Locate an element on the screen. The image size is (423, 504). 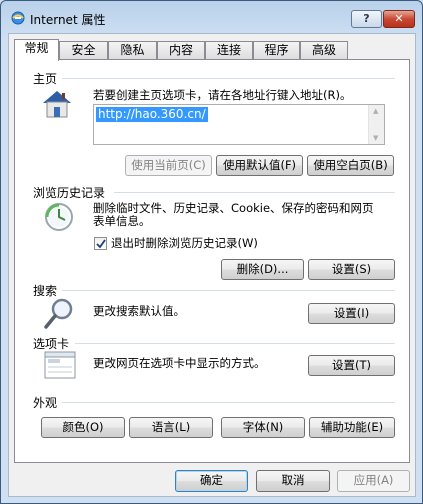
help-button: ? is located at coordinates (366, 19).